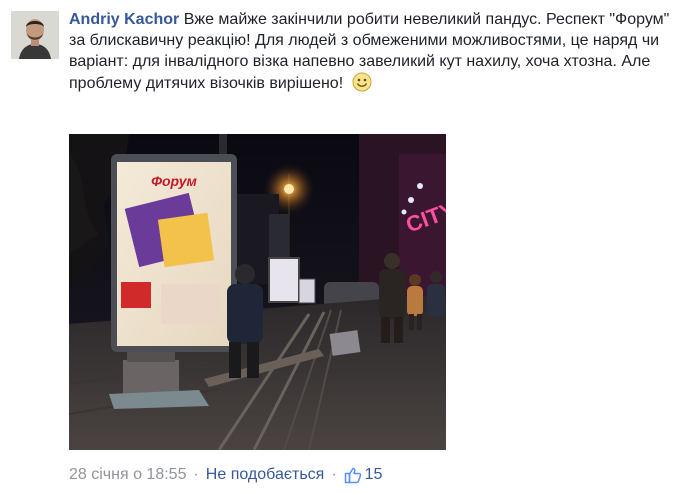  I want to click on like-count-link: 15, so click(363, 475).